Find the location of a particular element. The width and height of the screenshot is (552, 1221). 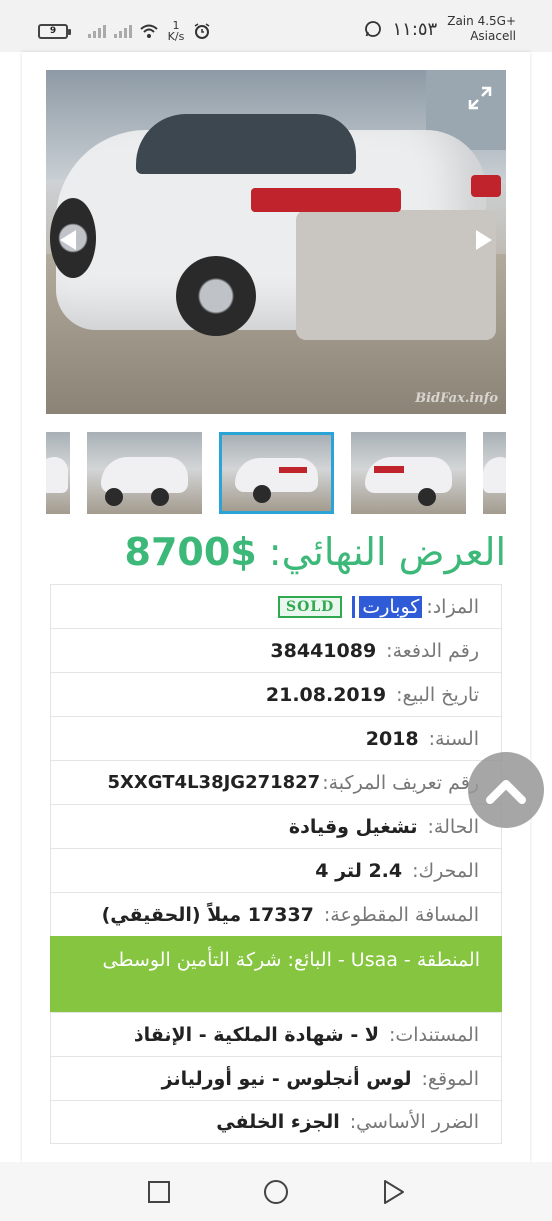

row-sale-date: تاريخ البيع: 21.08.2019 is located at coordinates (276, 694).